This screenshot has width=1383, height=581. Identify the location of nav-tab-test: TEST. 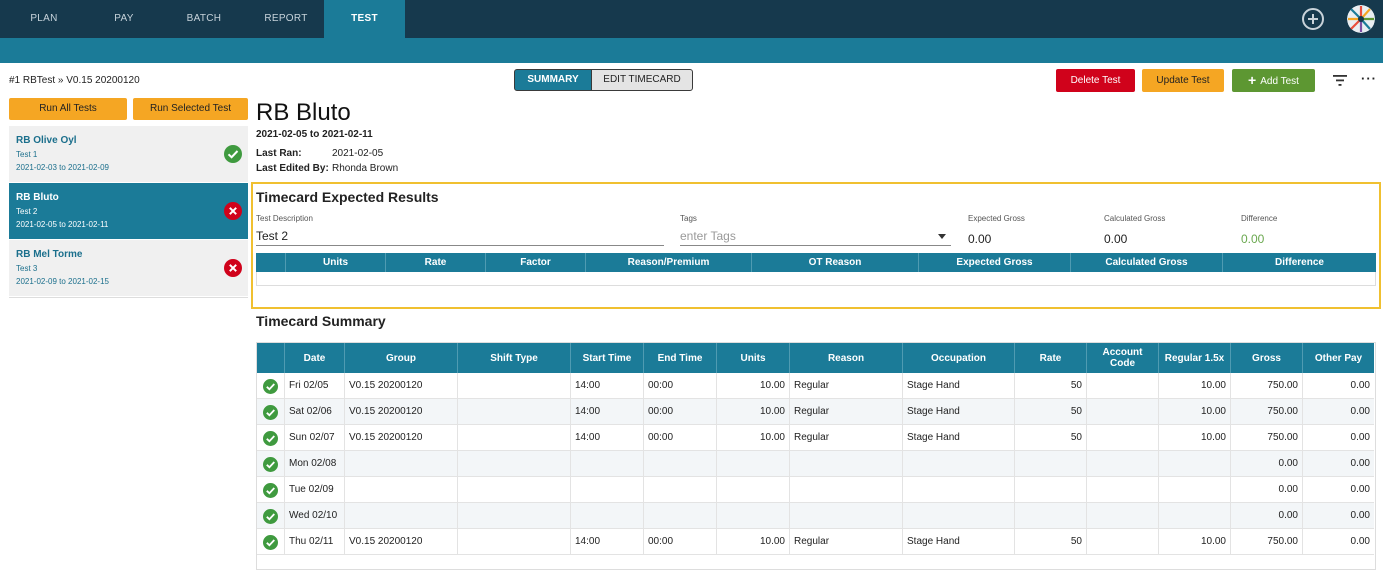
(364, 19).